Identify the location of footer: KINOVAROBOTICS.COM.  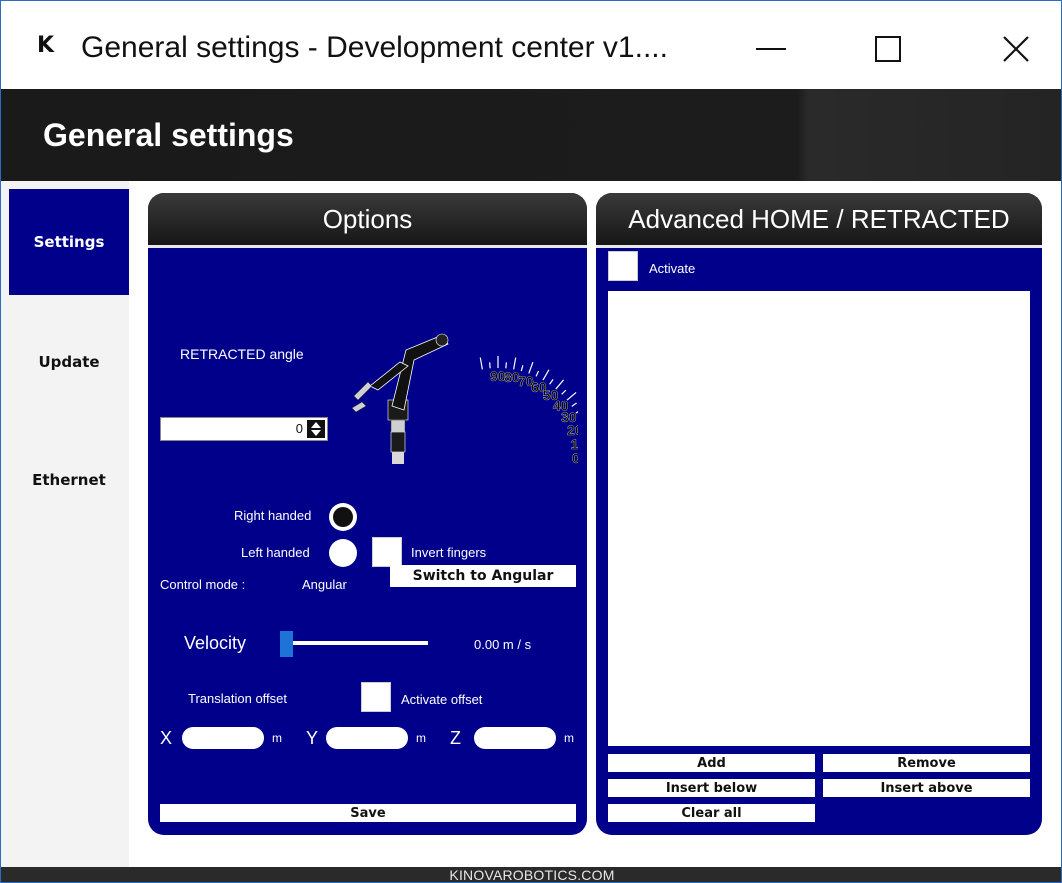
(531, 874).